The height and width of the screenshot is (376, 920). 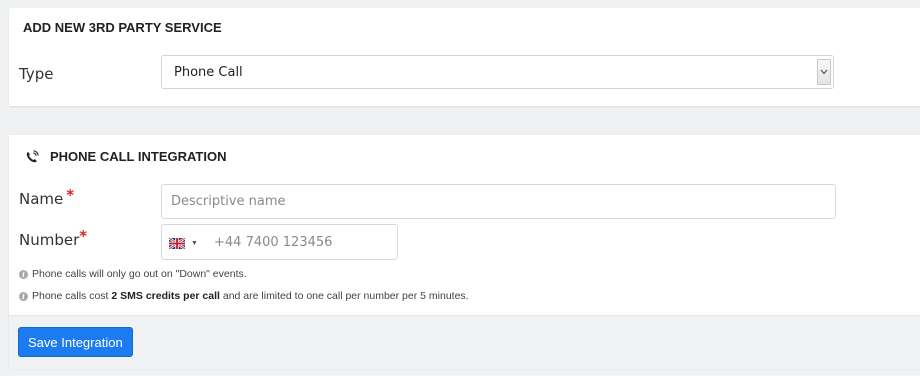 I want to click on name-label: Name *, so click(x=46, y=197).